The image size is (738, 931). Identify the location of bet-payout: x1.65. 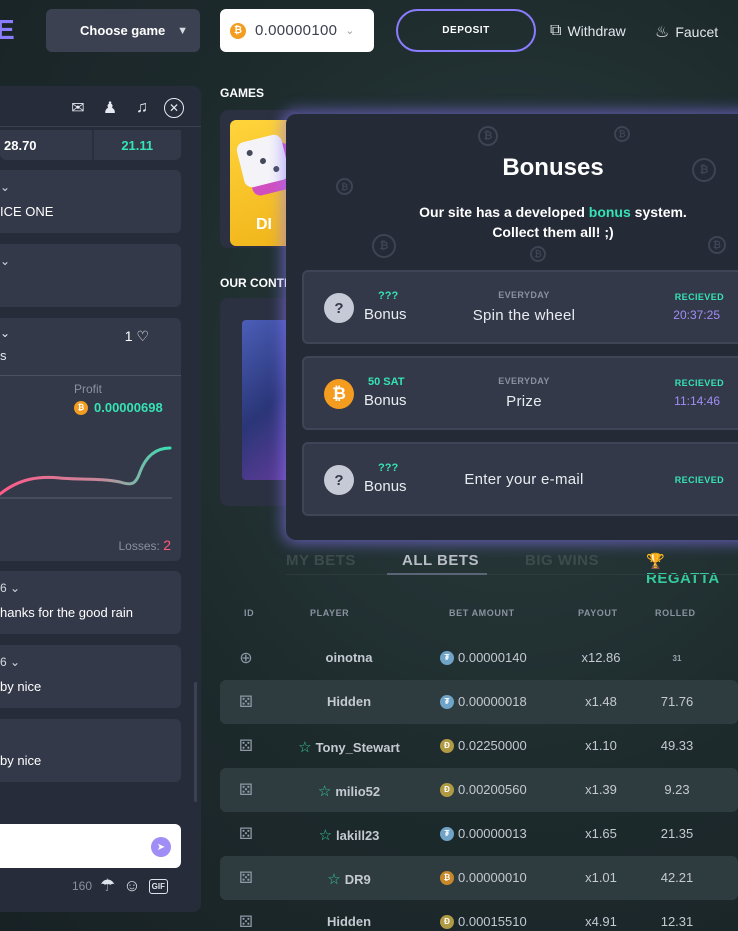
(601, 833).